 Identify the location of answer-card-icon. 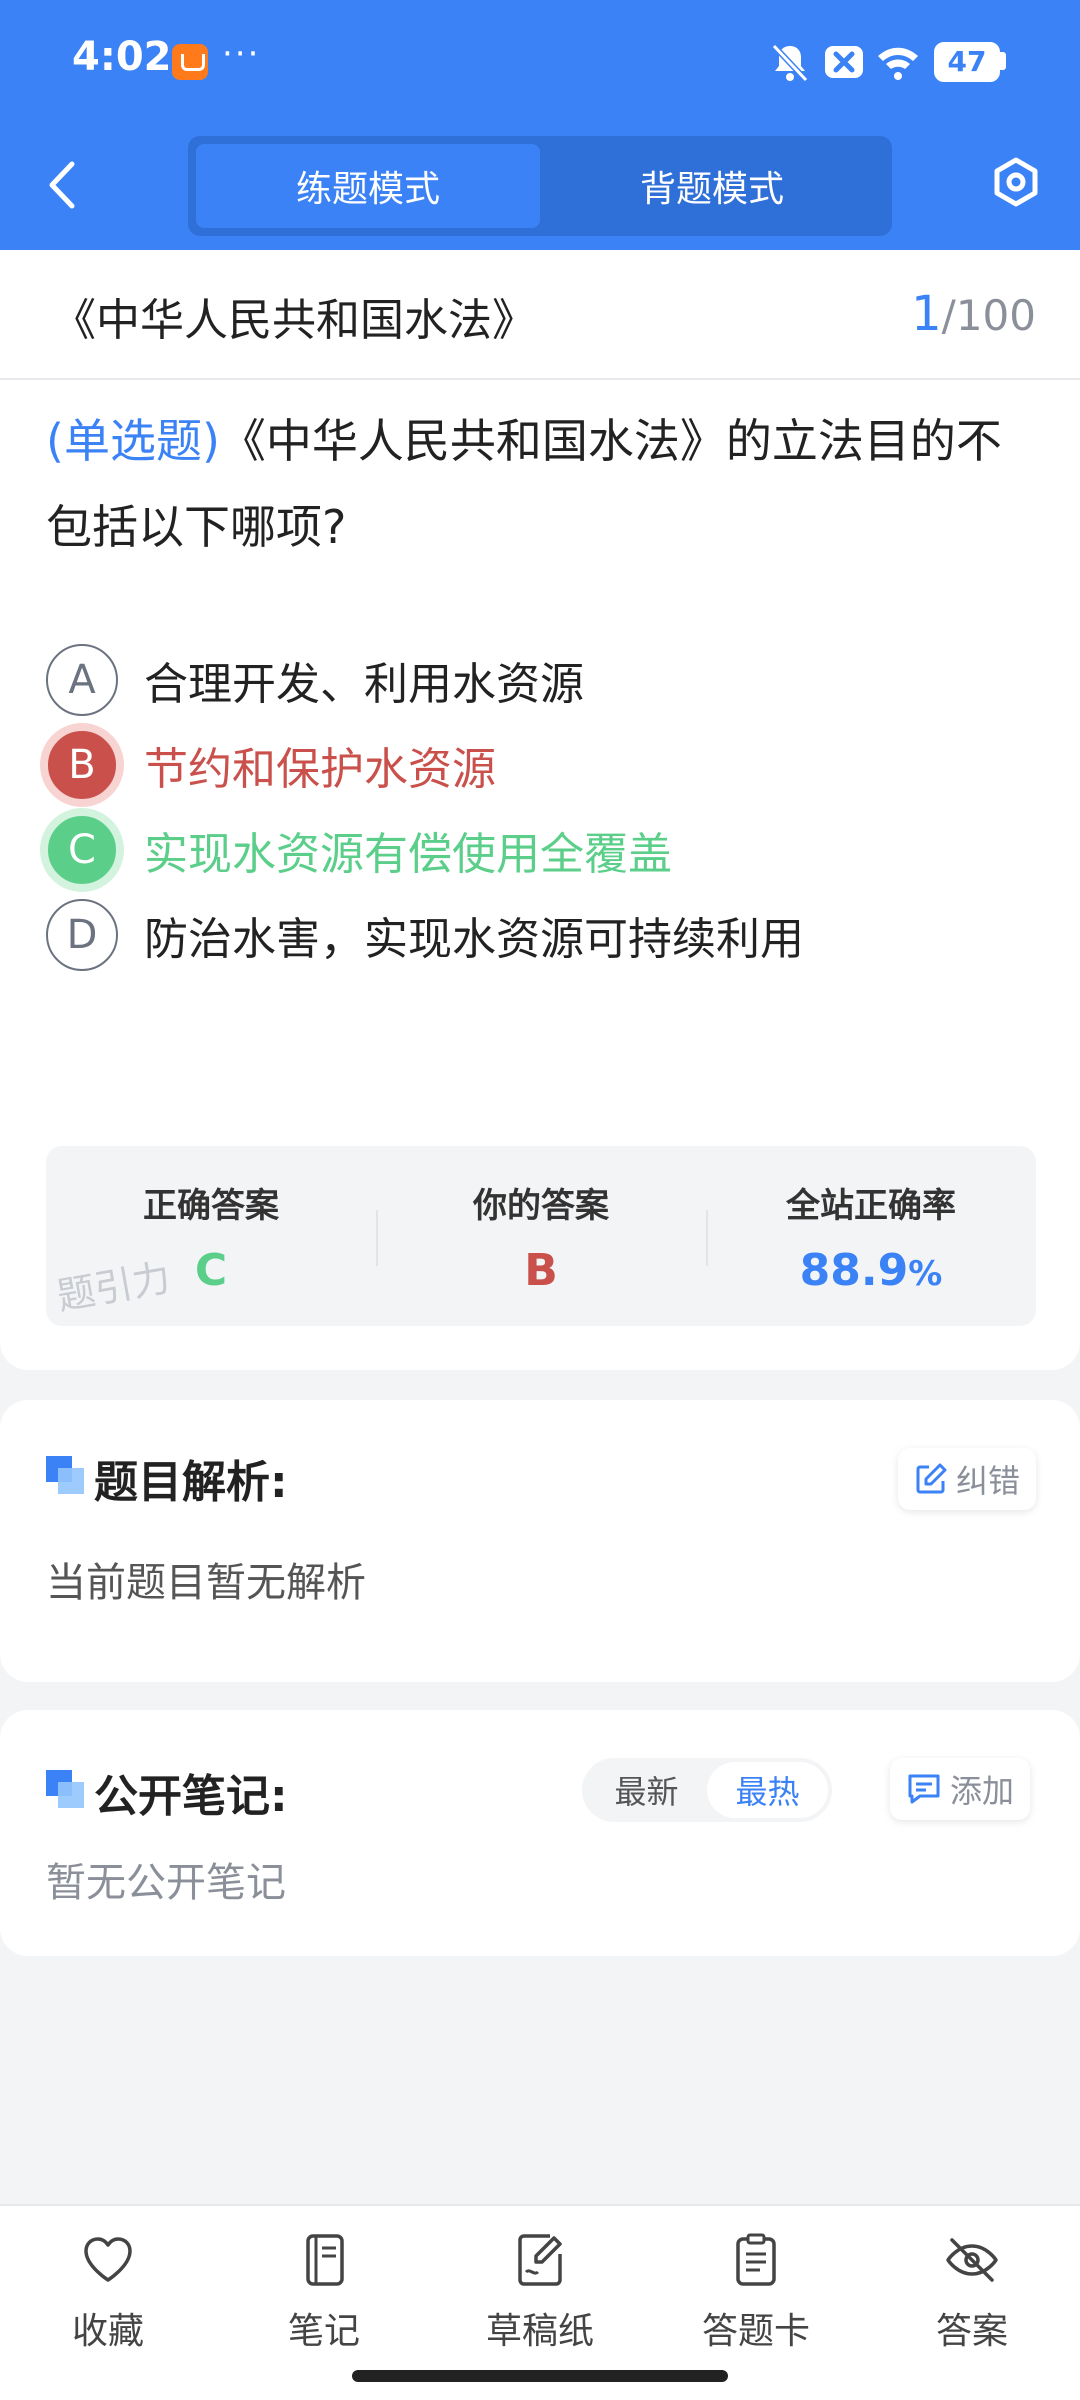
(756, 2259).